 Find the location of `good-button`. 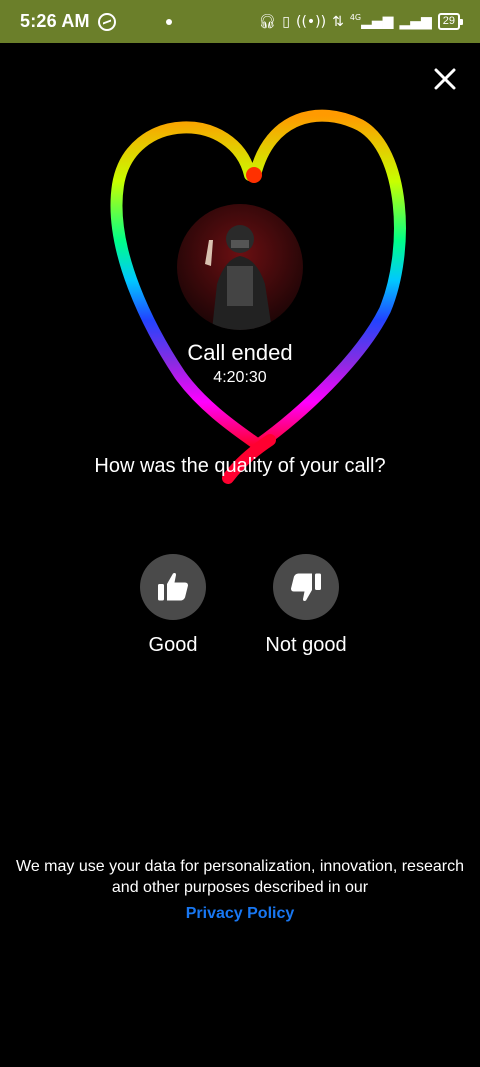

good-button is located at coordinates (173, 587).